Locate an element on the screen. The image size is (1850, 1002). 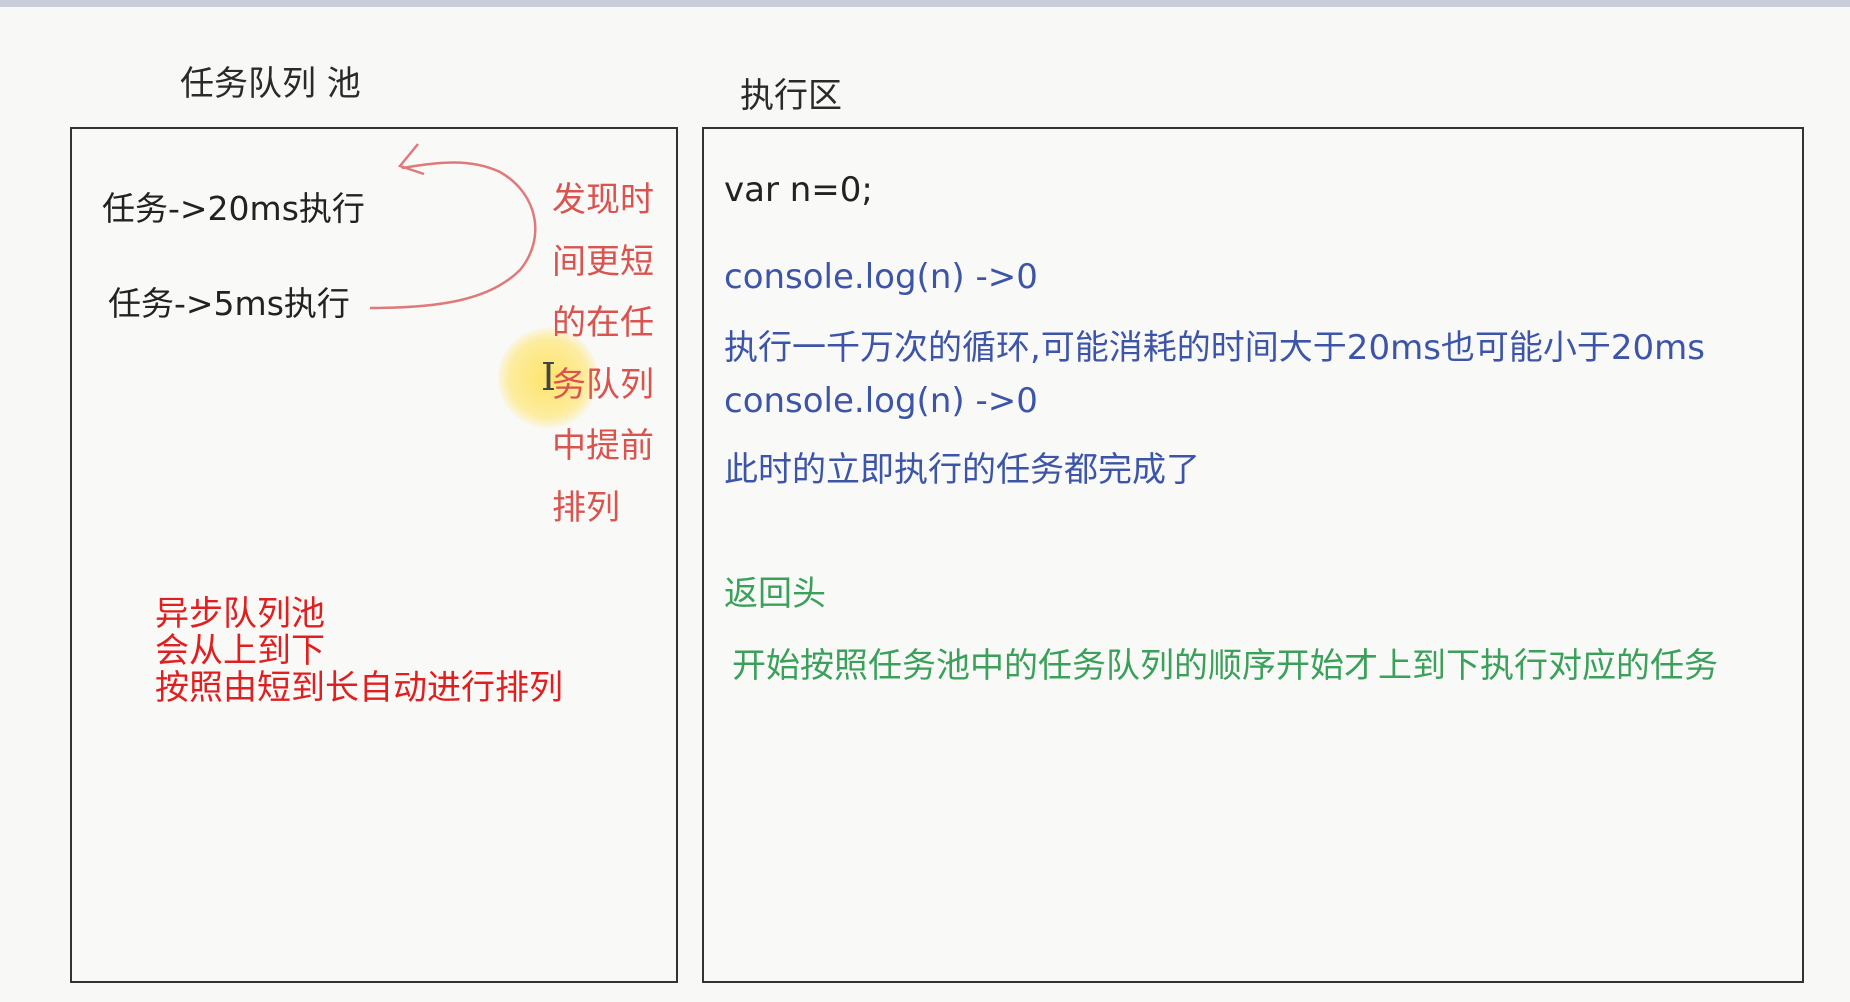
execution-area-heading: 执行区 is located at coordinates (791, 96).